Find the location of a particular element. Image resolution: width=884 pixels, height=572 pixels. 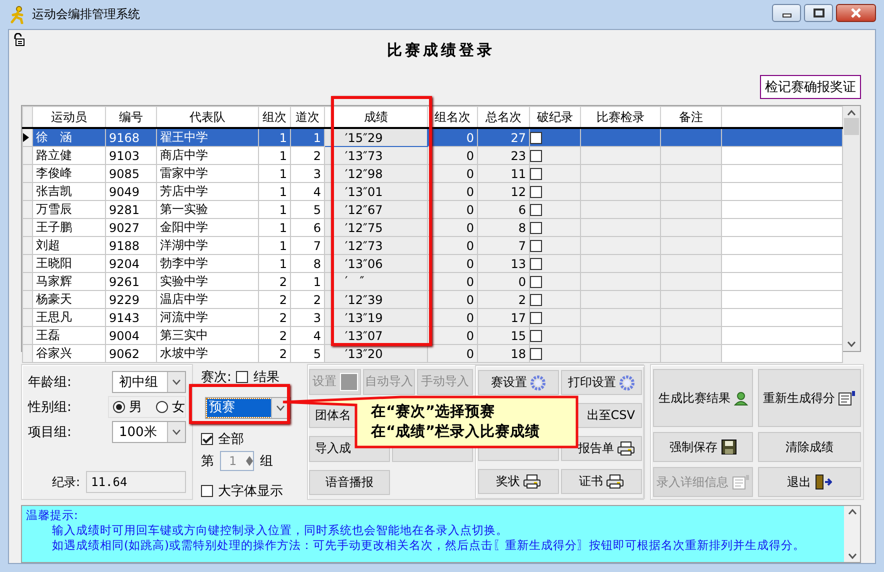

age-group-dropdown: 初中组 is located at coordinates (149, 382).